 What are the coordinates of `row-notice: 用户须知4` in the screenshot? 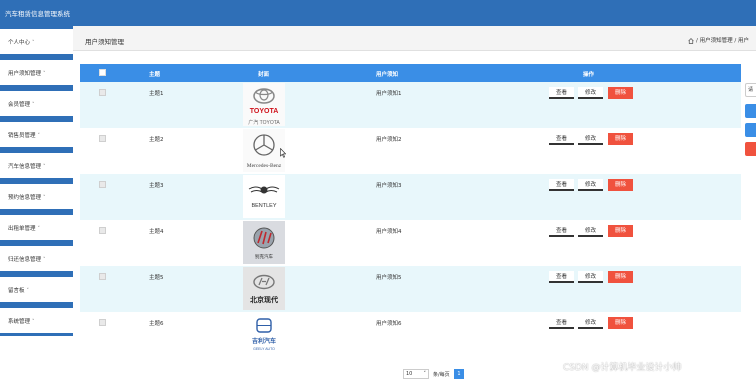 It's located at (389, 232).